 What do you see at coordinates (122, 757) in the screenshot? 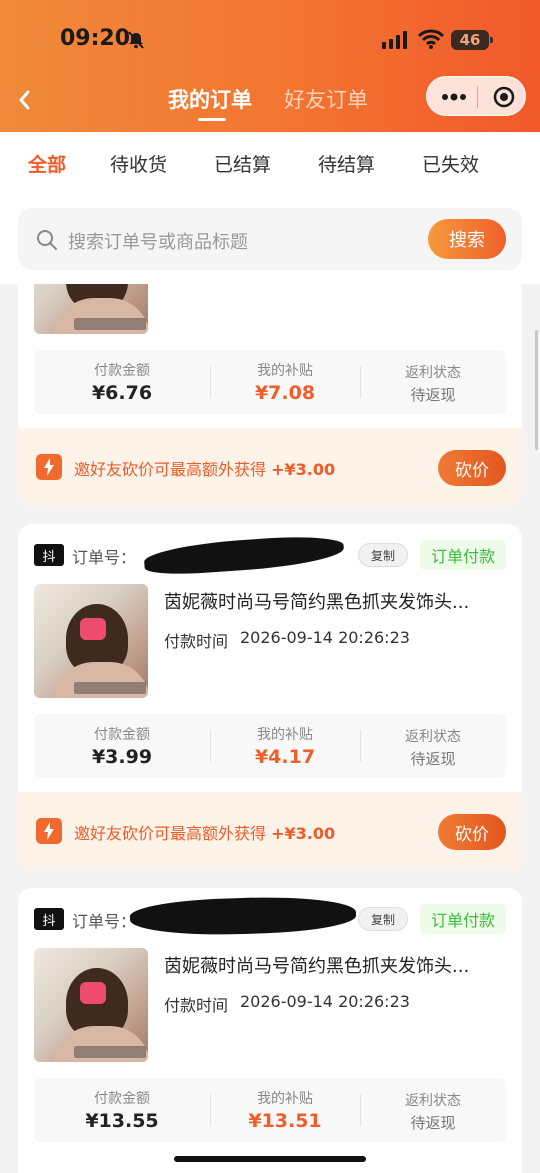
I see `pay-amount-value: ¥3.99` at bounding box center [122, 757].